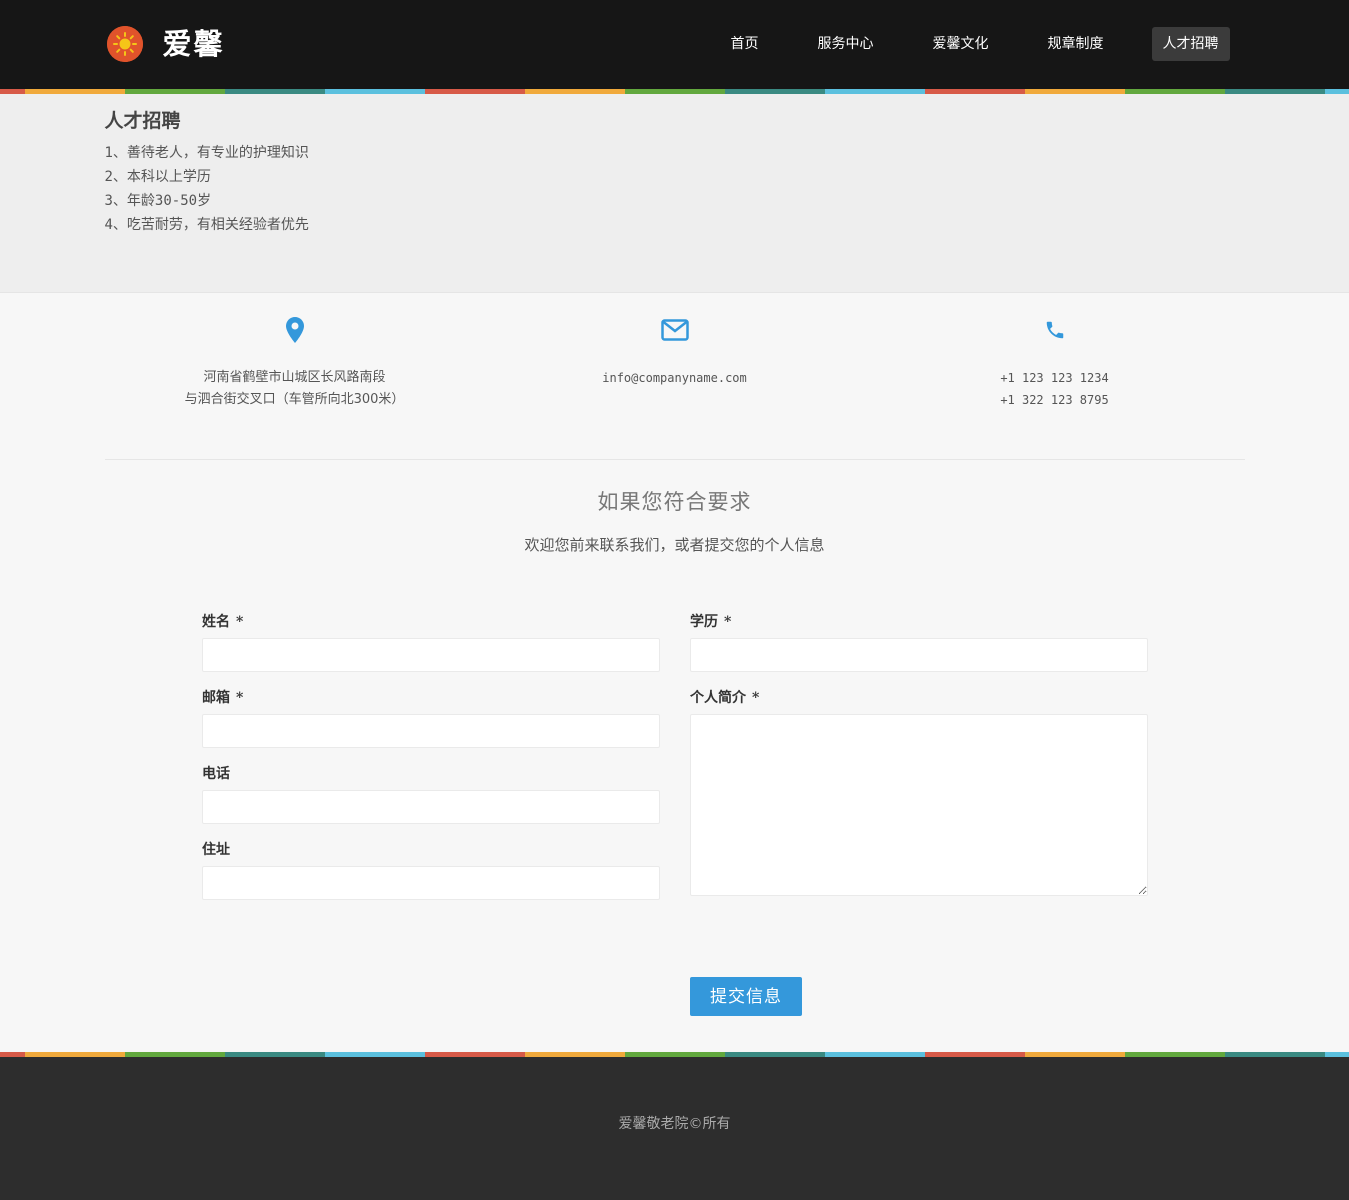  I want to click on nav-item-home: 首页, so click(745, 44).